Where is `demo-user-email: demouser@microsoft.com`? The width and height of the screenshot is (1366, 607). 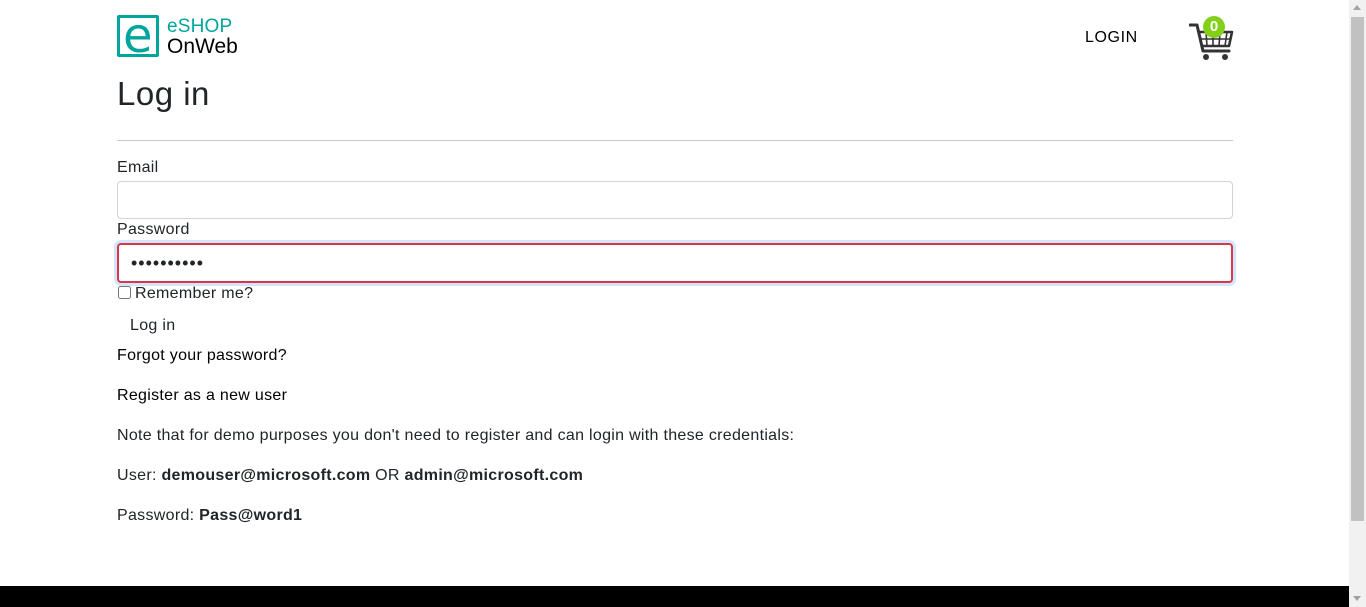 demo-user-email: demouser@microsoft.com is located at coordinates (266, 475).